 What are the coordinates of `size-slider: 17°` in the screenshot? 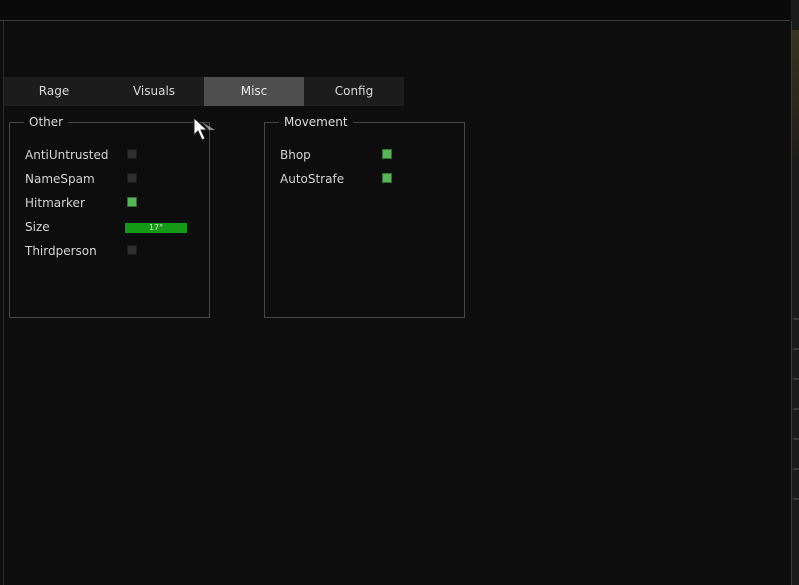 It's located at (156, 228).